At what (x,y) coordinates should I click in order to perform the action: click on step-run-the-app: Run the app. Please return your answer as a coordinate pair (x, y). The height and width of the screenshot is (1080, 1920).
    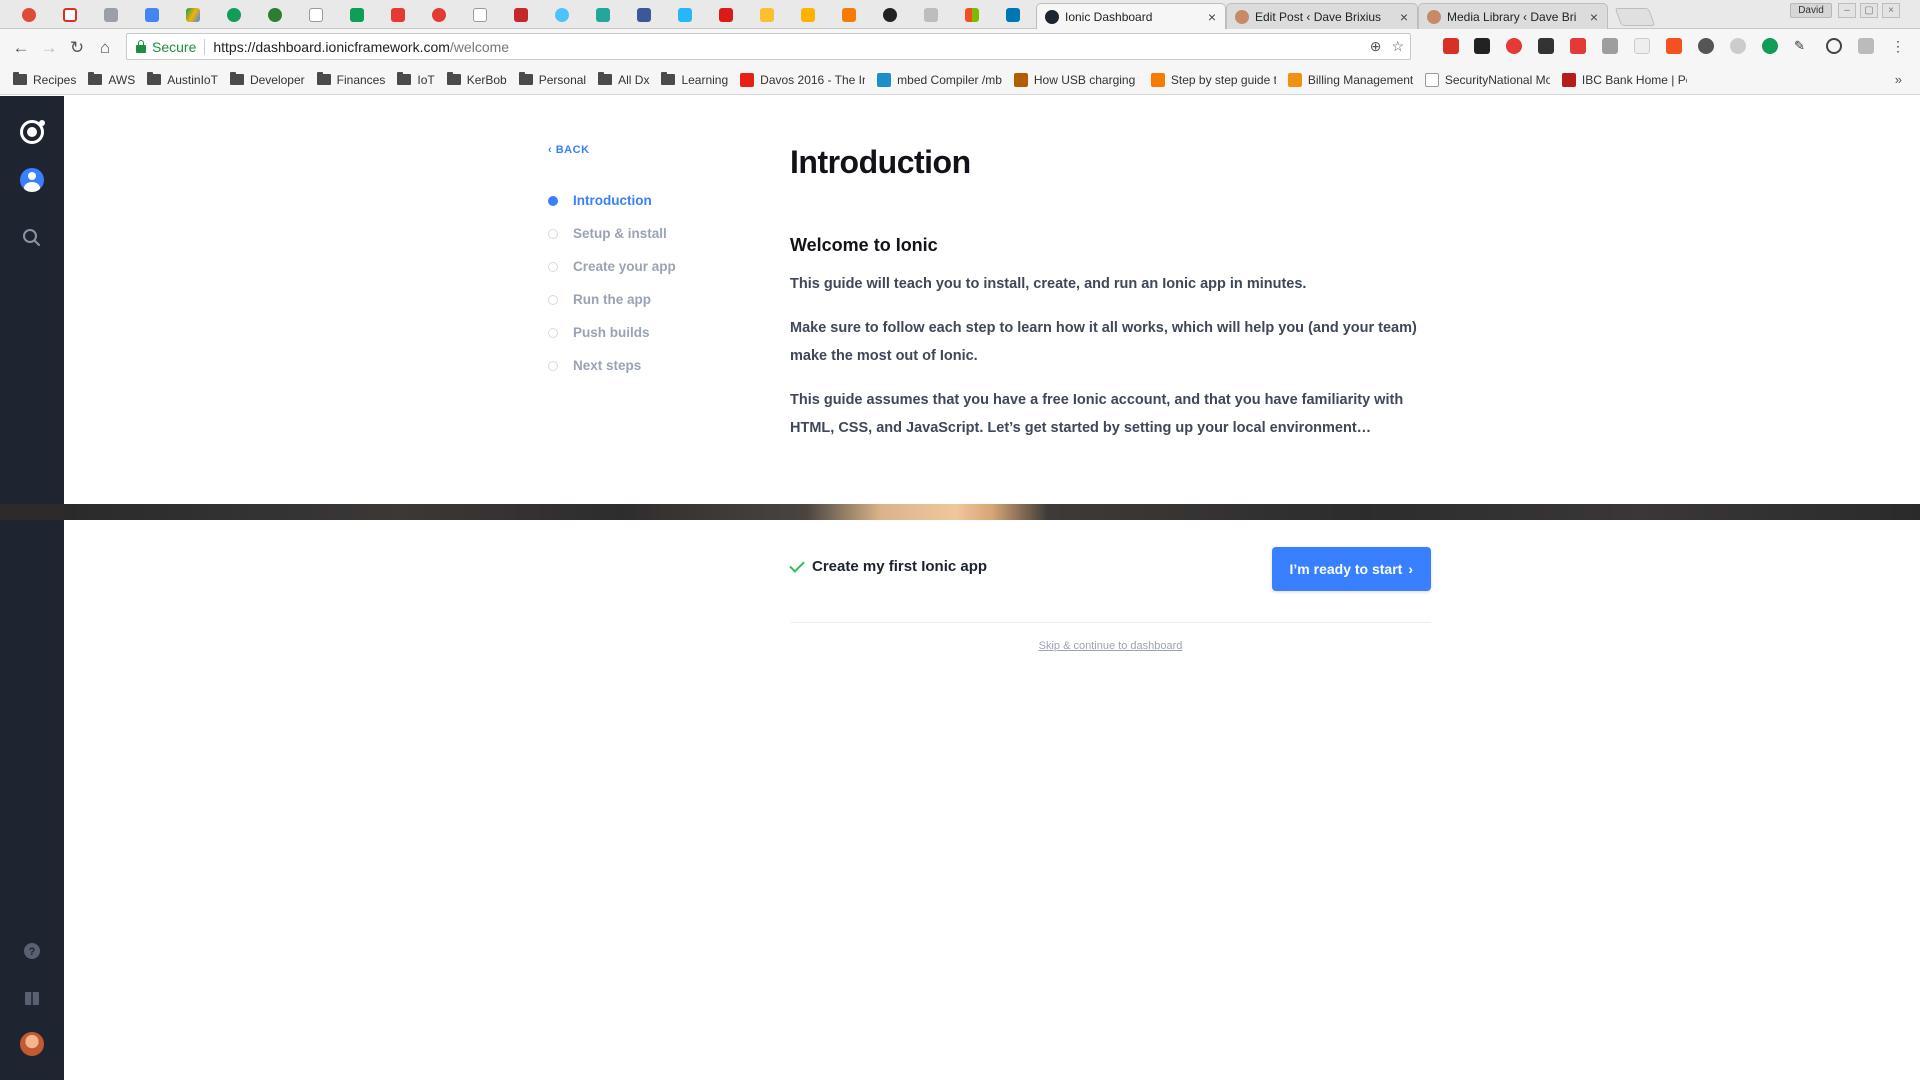
    Looking at the image, I should click on (612, 307).